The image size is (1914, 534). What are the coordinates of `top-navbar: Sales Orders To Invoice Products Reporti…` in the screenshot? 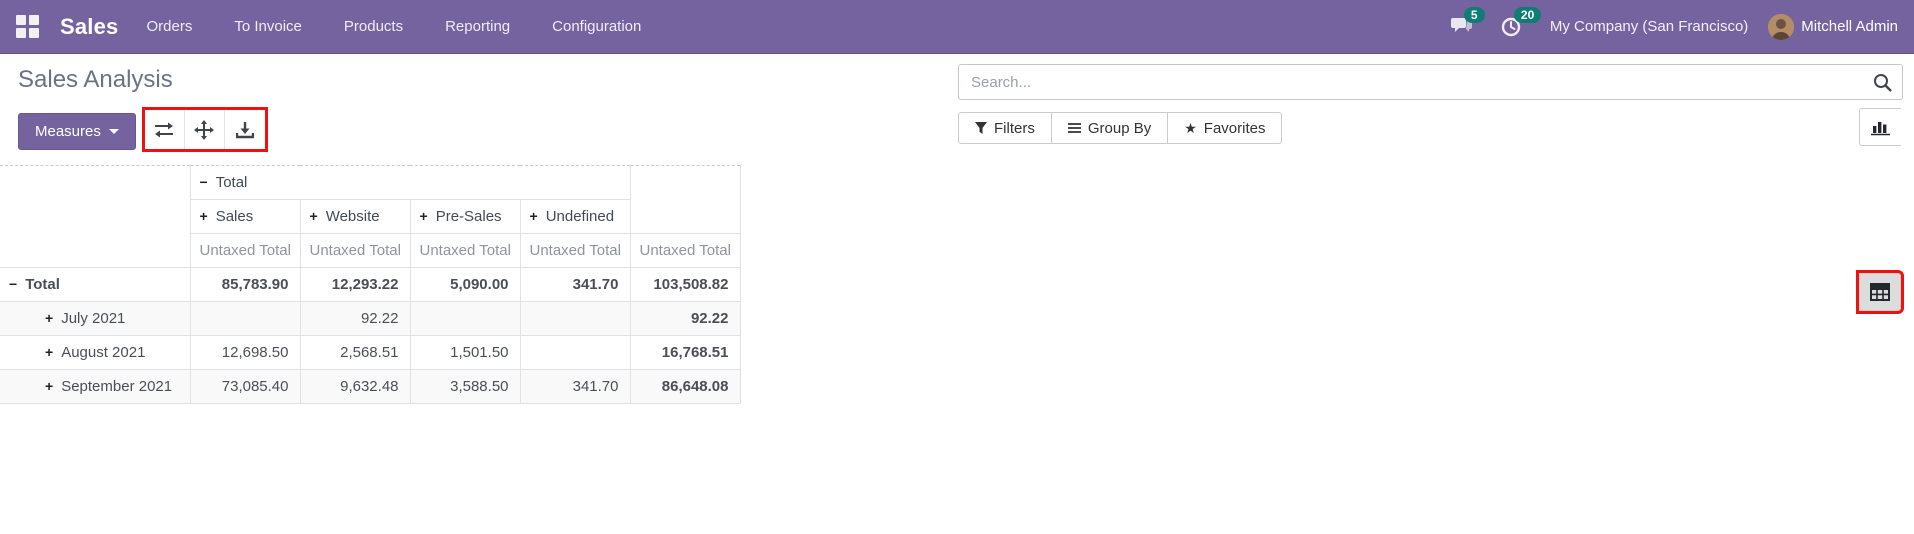 It's located at (957, 27).